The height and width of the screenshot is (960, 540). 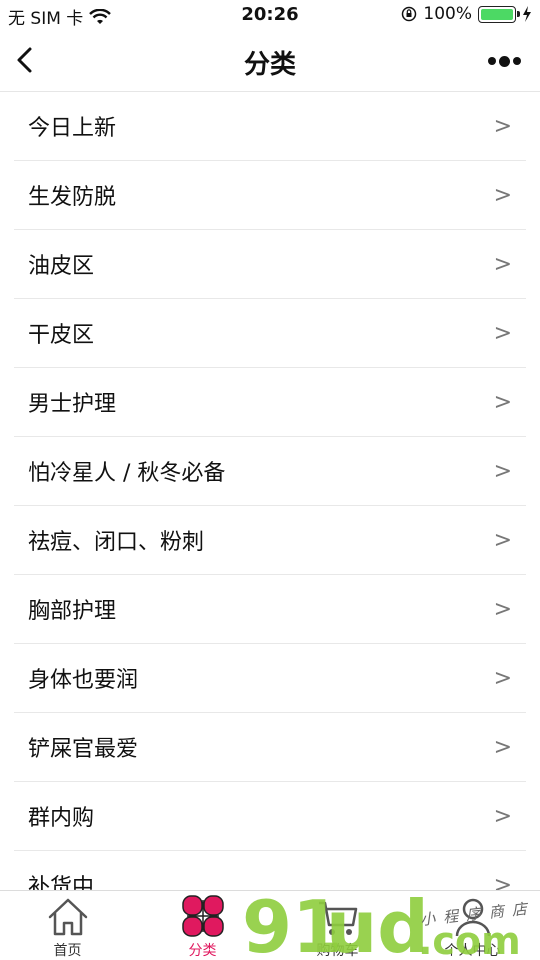 I want to click on clover-icon, so click(x=202, y=916).